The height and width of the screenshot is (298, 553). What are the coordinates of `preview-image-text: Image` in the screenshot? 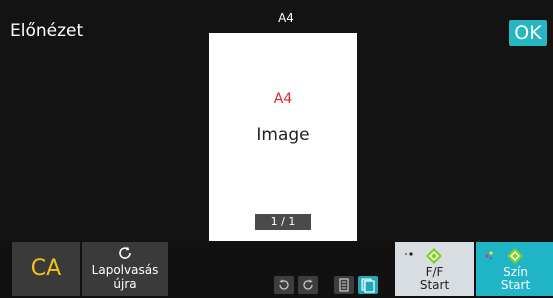 It's located at (283, 135).